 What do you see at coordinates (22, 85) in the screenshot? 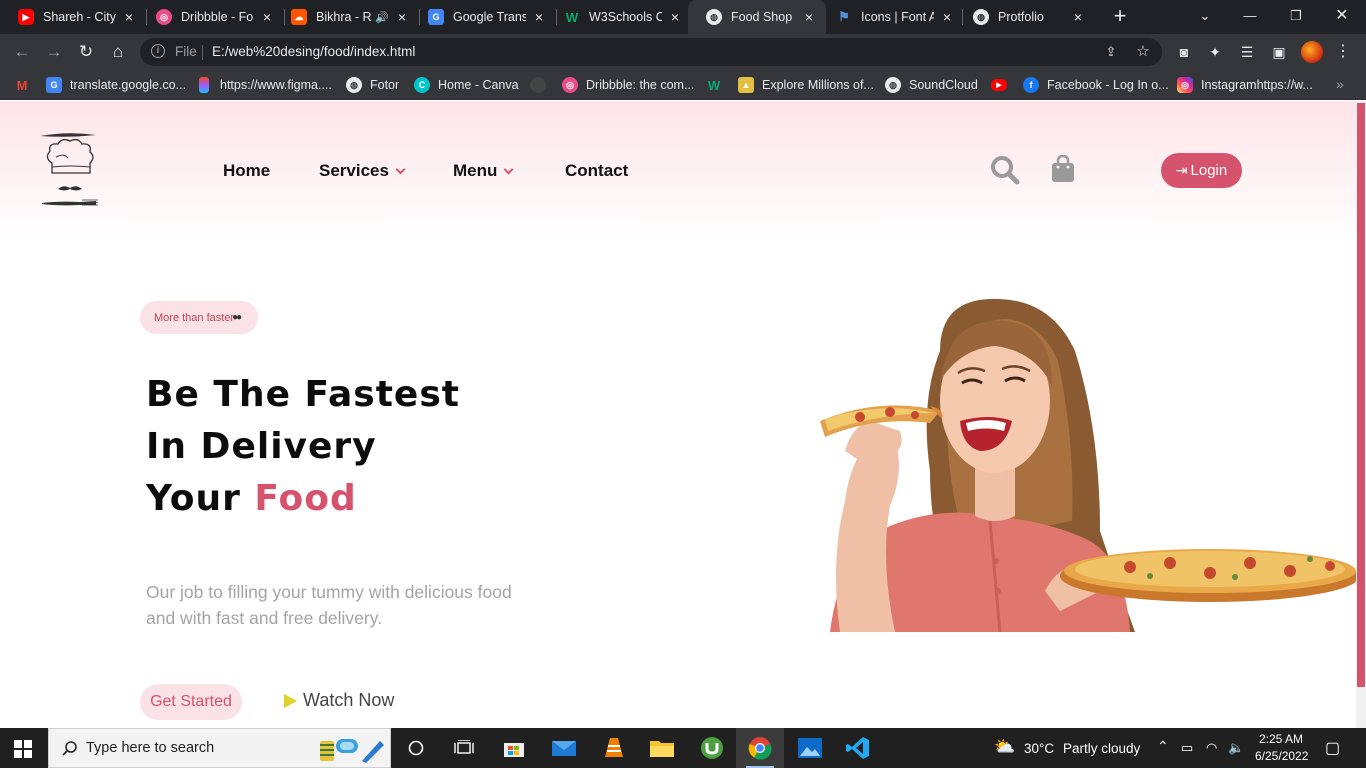
I see `gmail-icon: M` at bounding box center [22, 85].